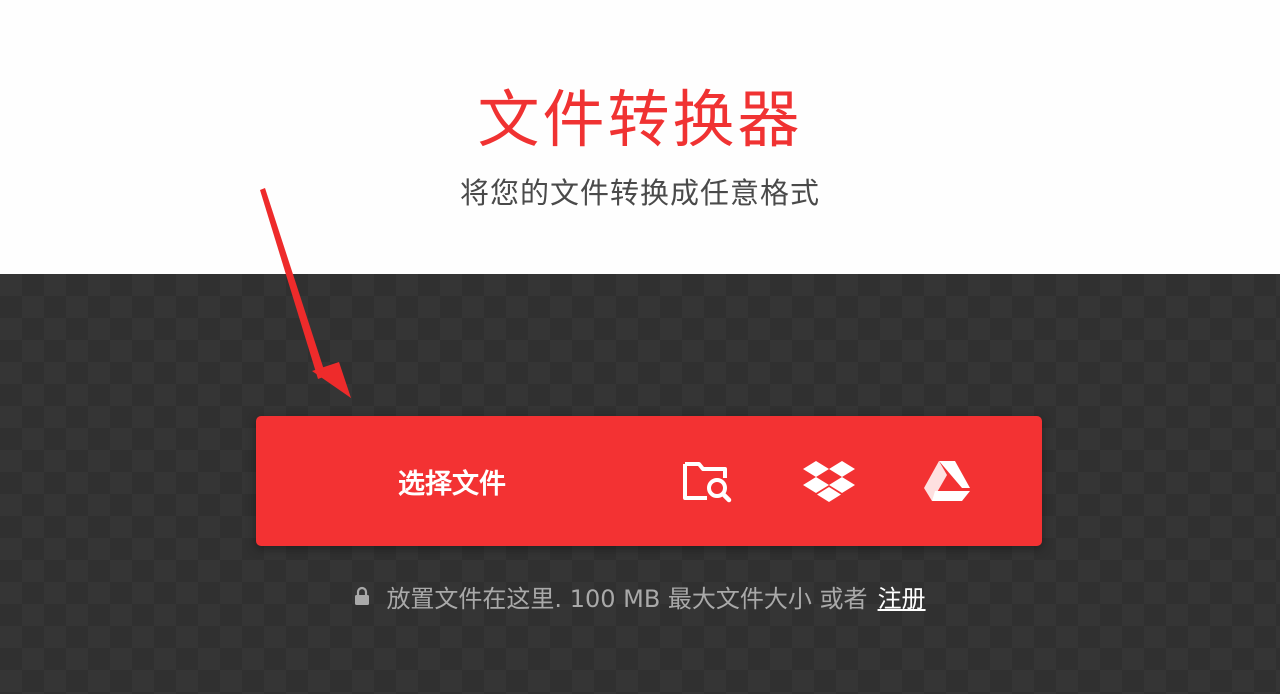 This screenshot has width=1280, height=694. I want to click on drop-note: 放置文件在这里. 100 MB 最大文件大小 或者 注册, so click(640, 596).